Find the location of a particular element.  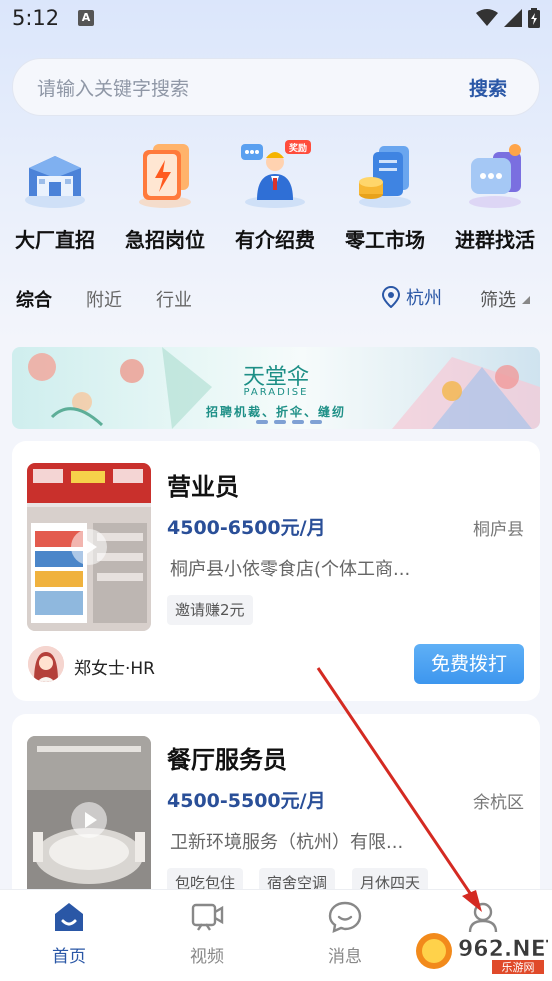

nav-home: 首页 is located at coordinates (69, 933).